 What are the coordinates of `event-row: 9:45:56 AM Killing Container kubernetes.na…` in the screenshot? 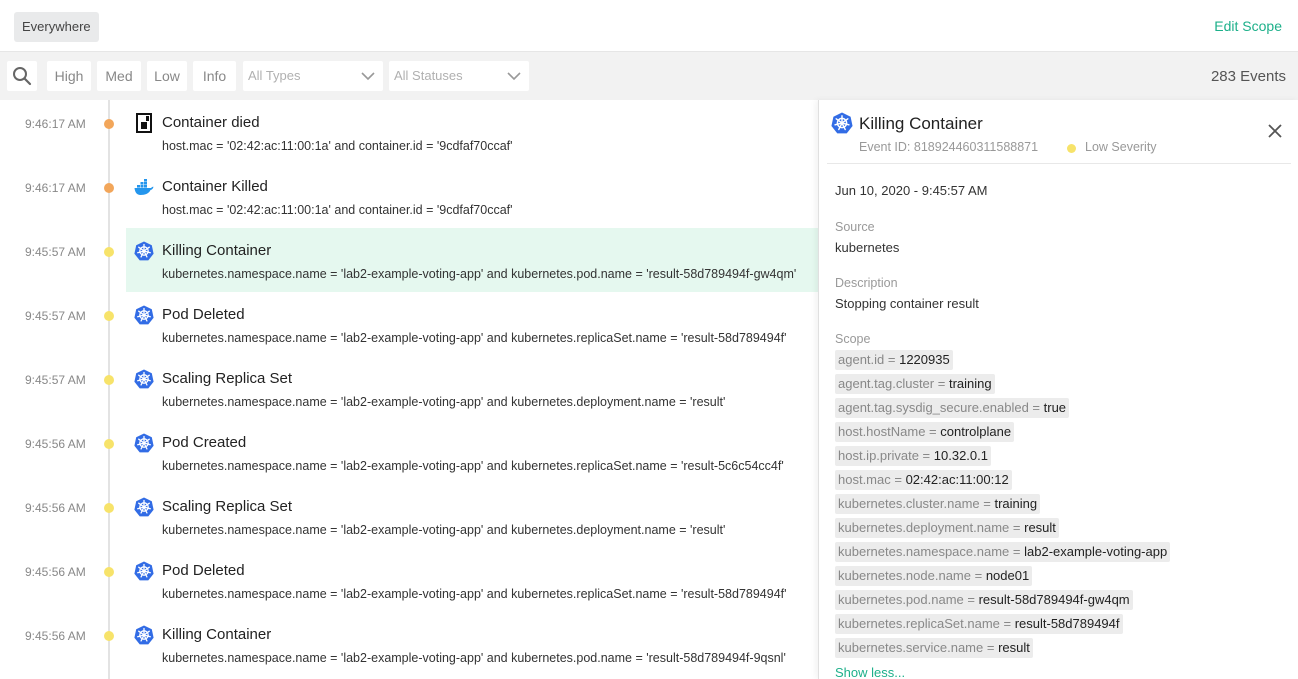 It's located at (409, 644).